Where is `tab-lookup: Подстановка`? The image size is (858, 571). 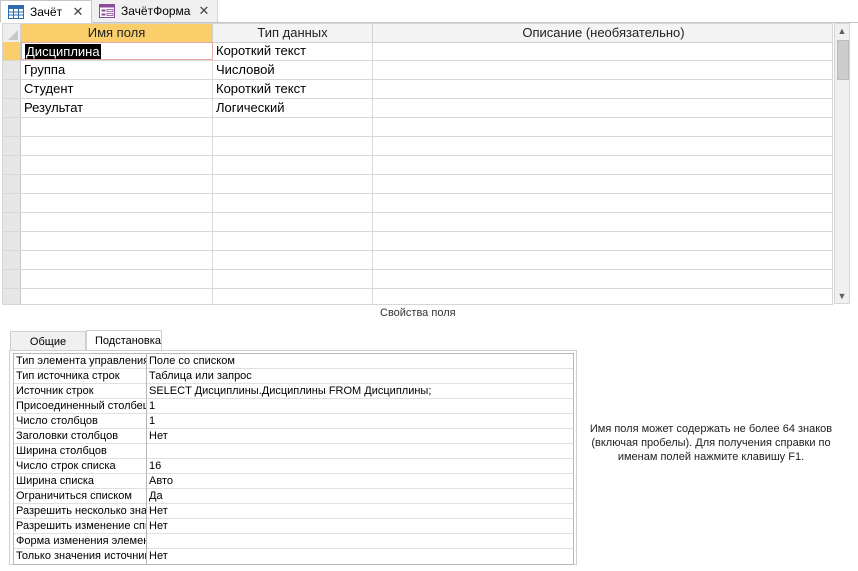 tab-lookup: Подстановка is located at coordinates (124, 340).